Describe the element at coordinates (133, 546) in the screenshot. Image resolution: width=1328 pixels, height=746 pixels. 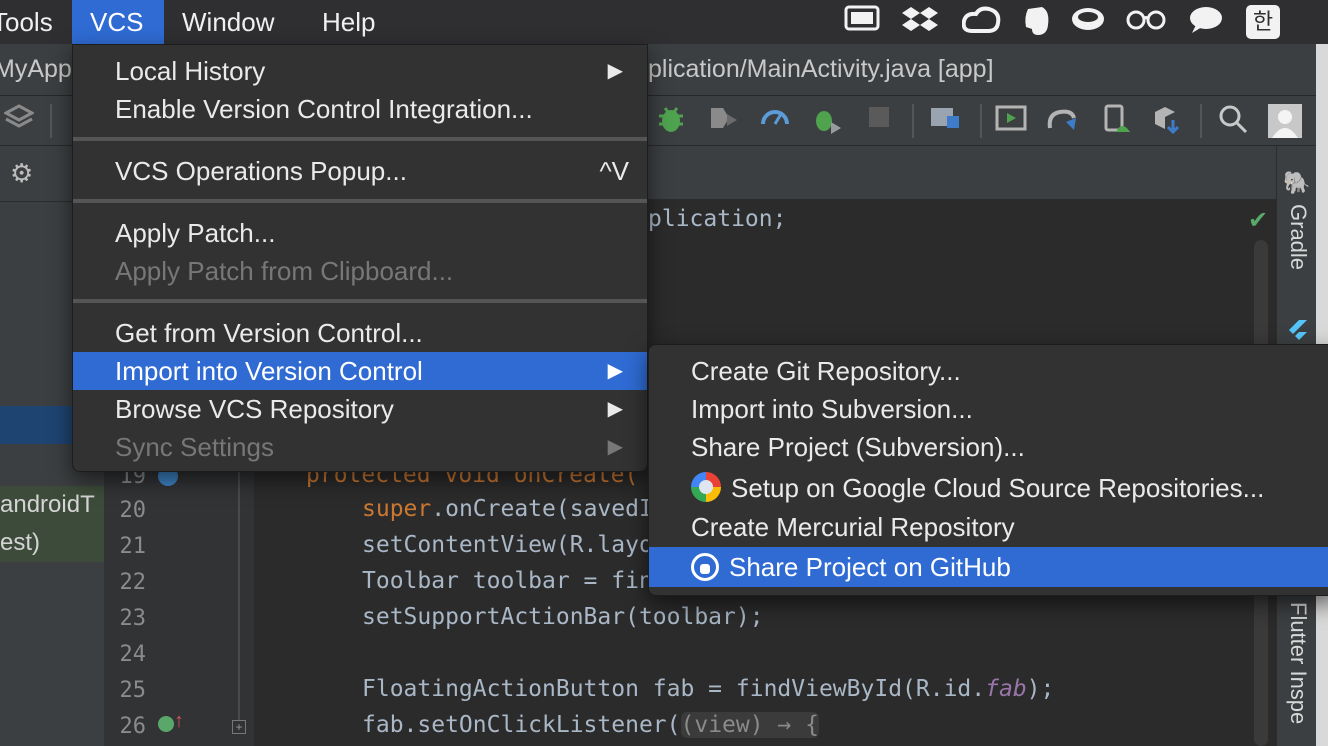
I see `line-number: 21` at that location.